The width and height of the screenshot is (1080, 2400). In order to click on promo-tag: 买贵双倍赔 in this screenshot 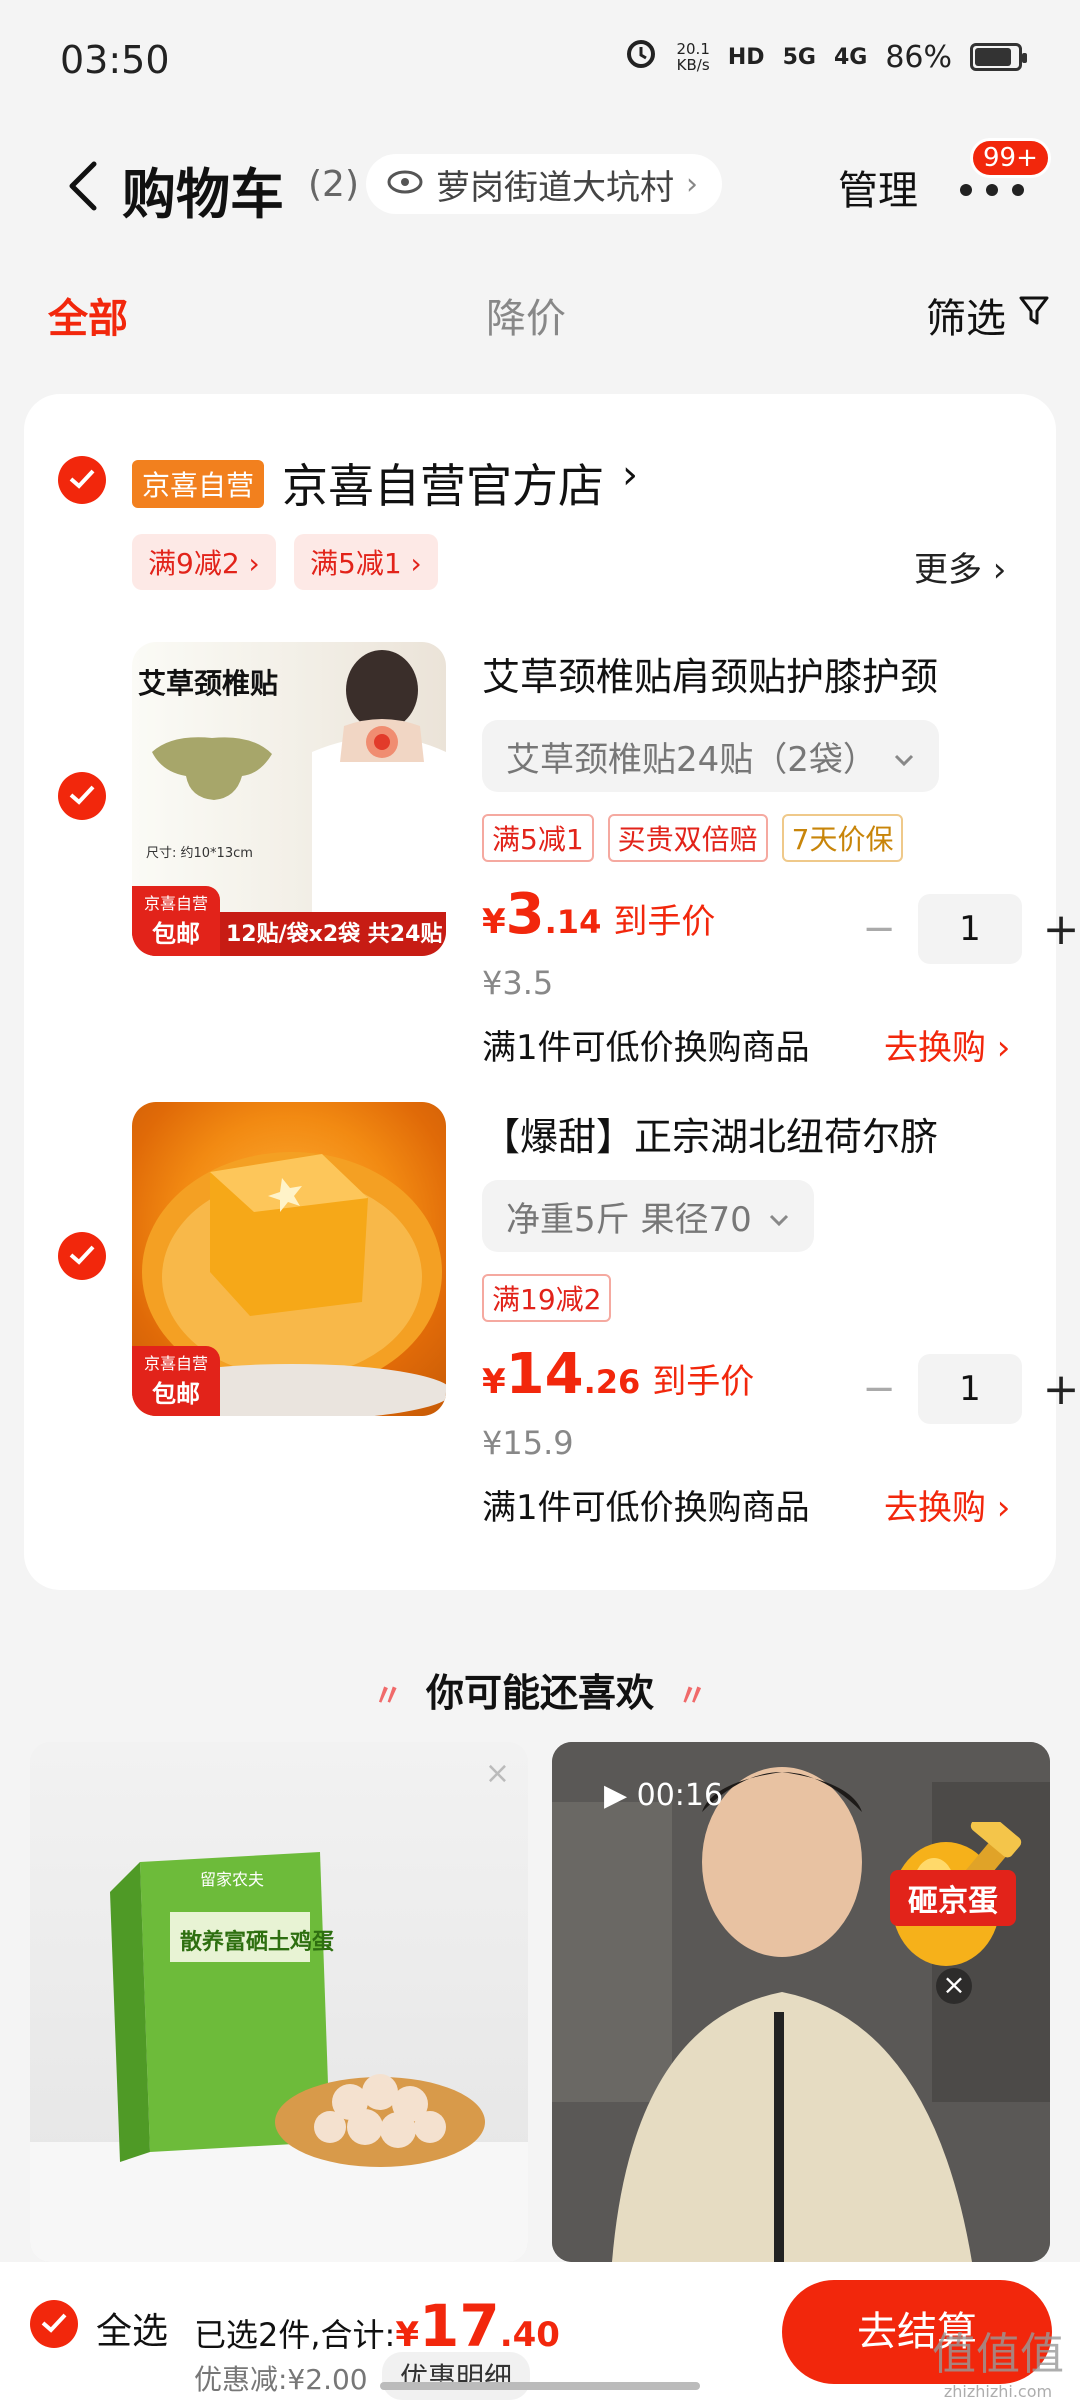, I will do `click(687, 838)`.